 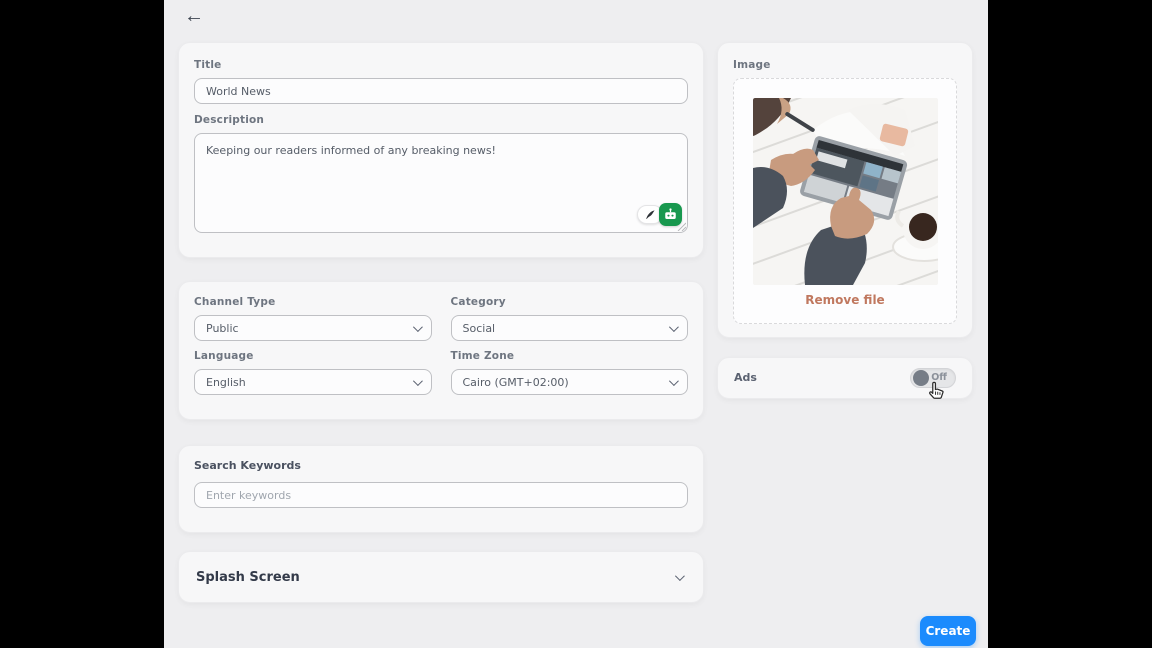 I want to click on time-zone-value: Cairo (GMT+02:00), so click(x=515, y=382).